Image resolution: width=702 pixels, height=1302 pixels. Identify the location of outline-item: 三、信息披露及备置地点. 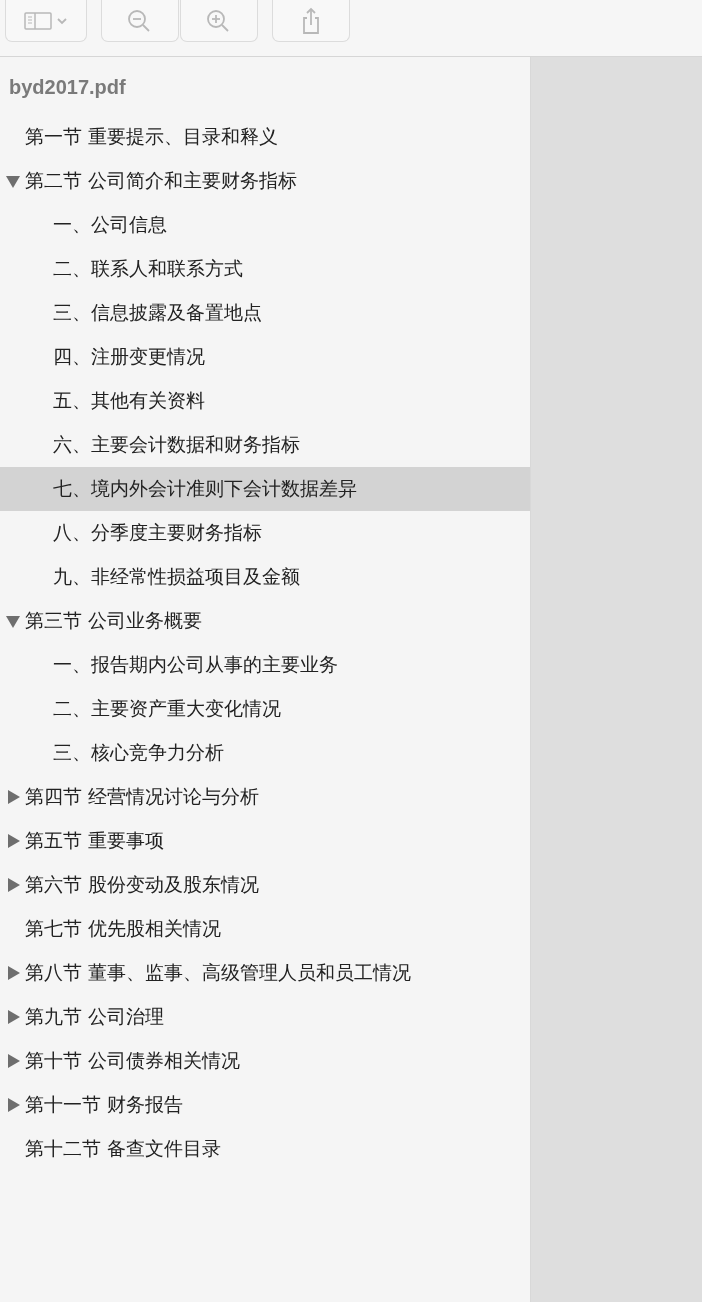
(265, 313).